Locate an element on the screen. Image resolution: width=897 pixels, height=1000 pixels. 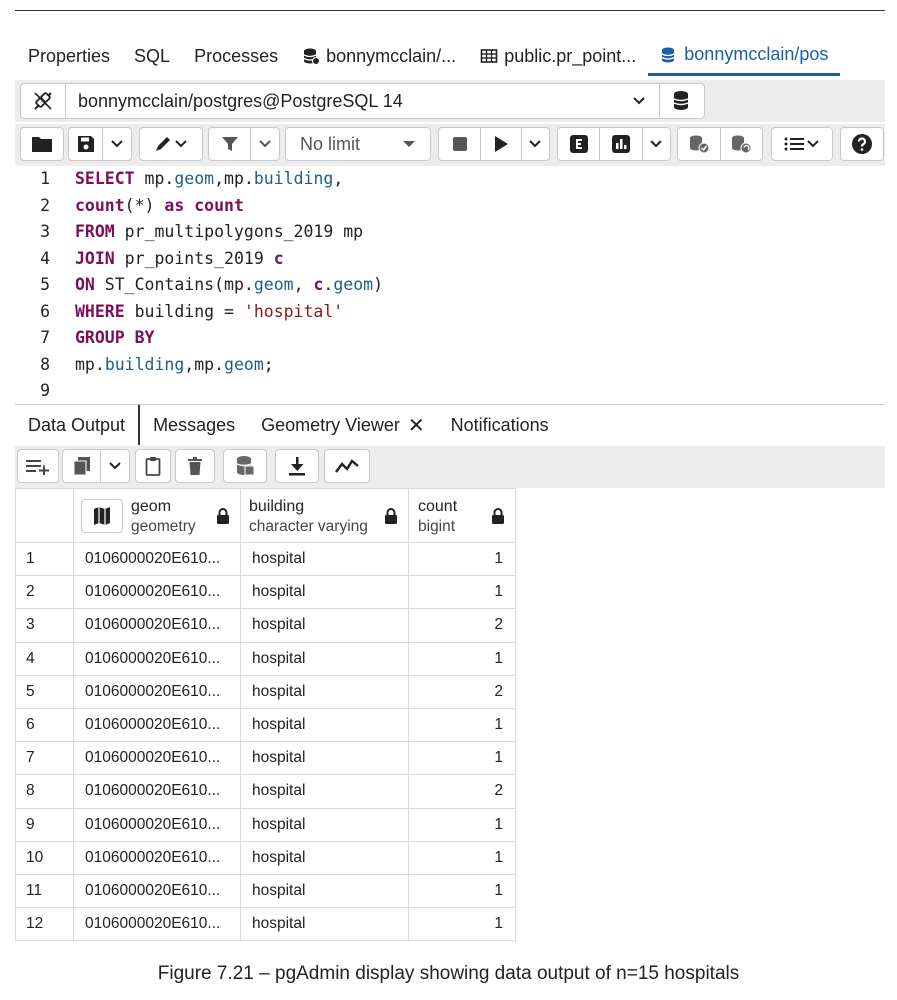
row-number: 9 is located at coordinates (44, 824).